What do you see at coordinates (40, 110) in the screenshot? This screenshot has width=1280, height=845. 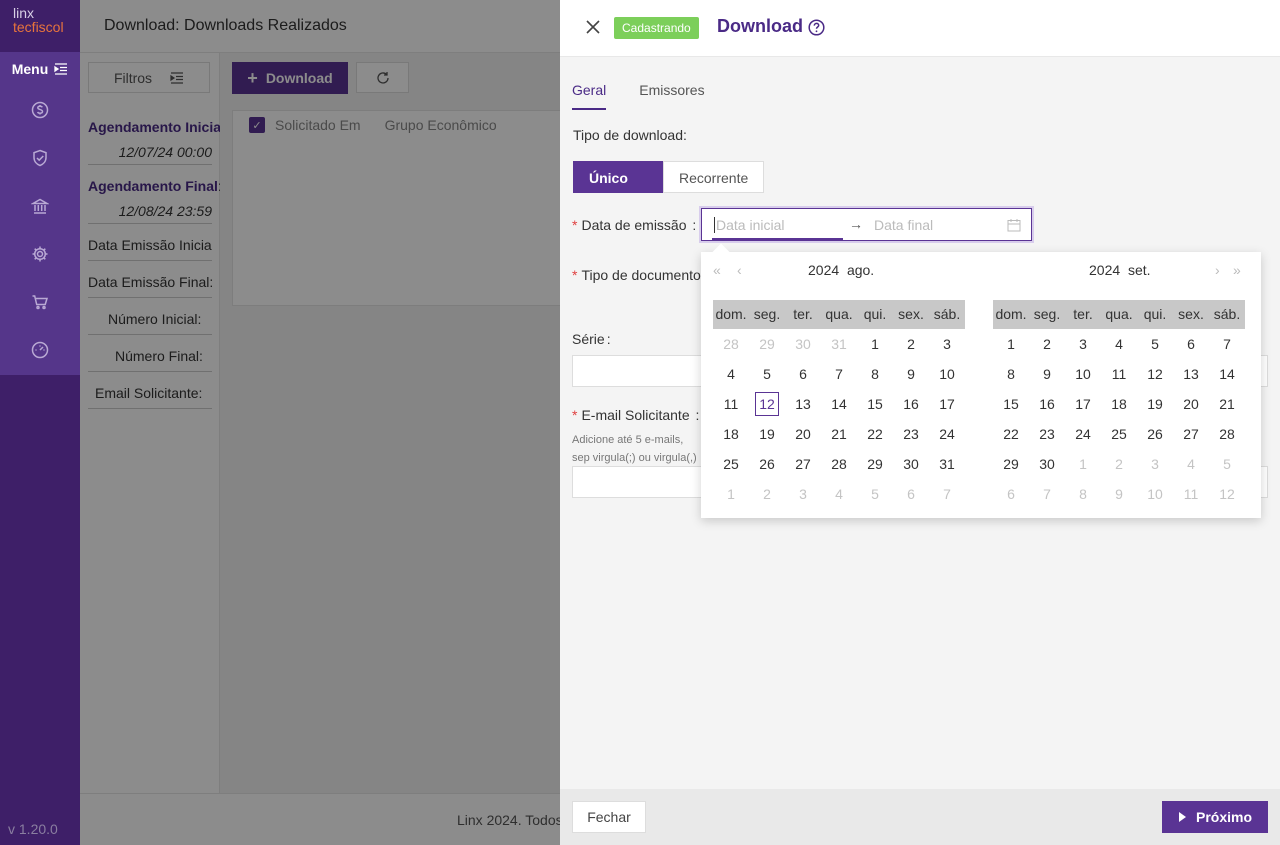 I see `nav-dollar` at bounding box center [40, 110].